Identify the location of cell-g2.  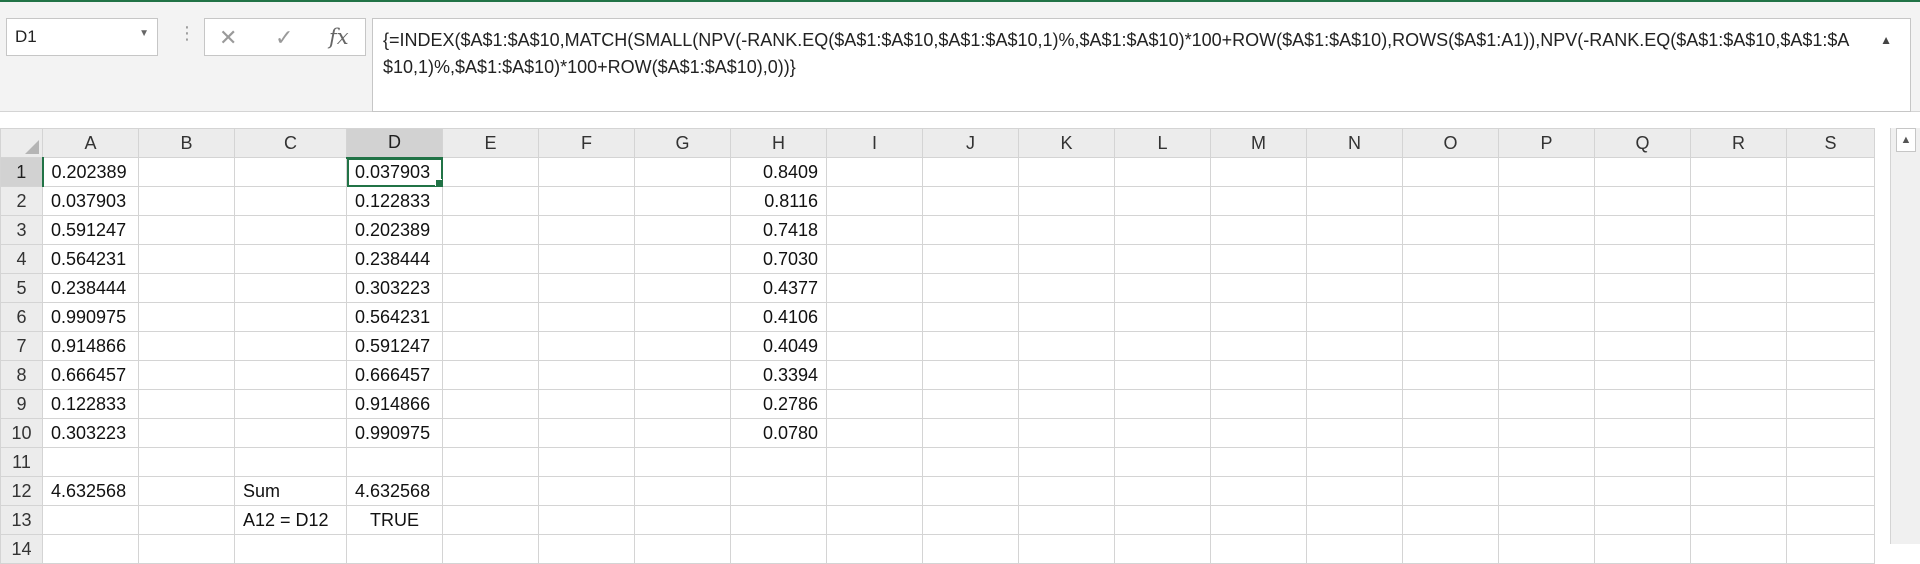
(682, 201).